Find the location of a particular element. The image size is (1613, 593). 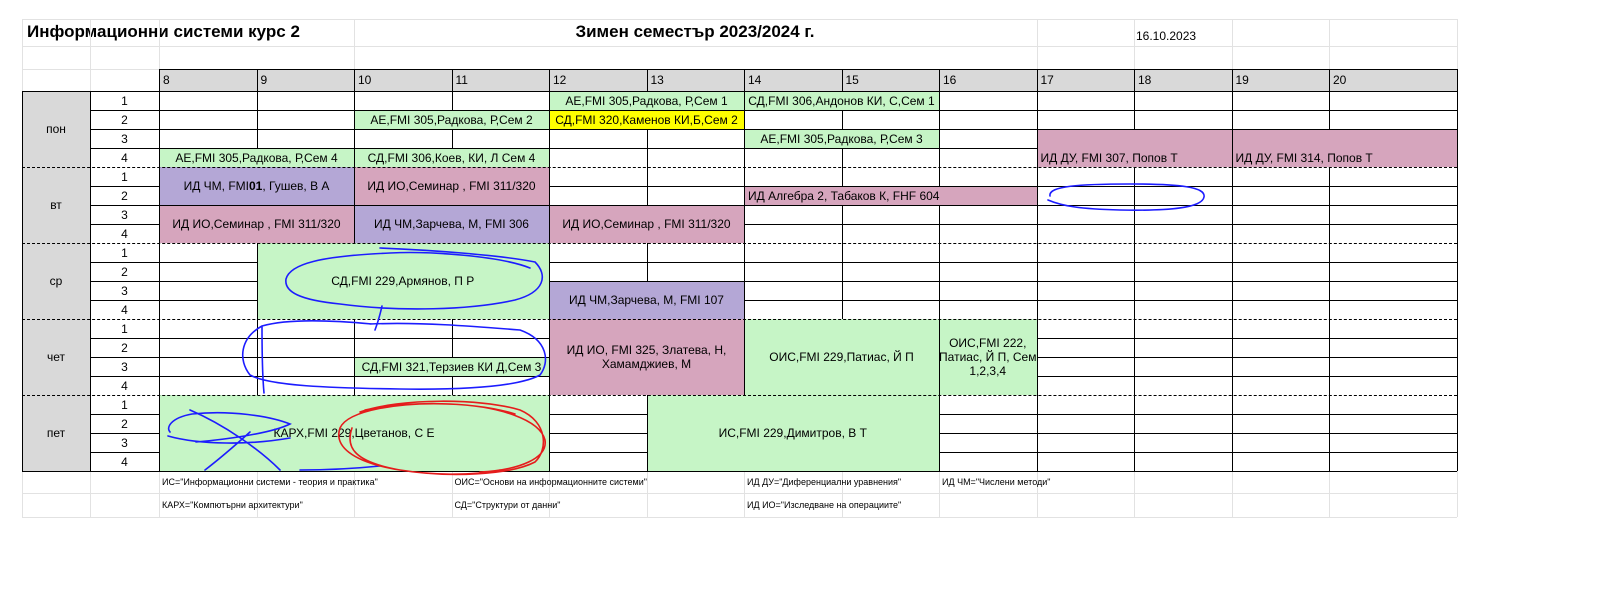

blue-scribble-wednesday is located at coordinates (414, 289).